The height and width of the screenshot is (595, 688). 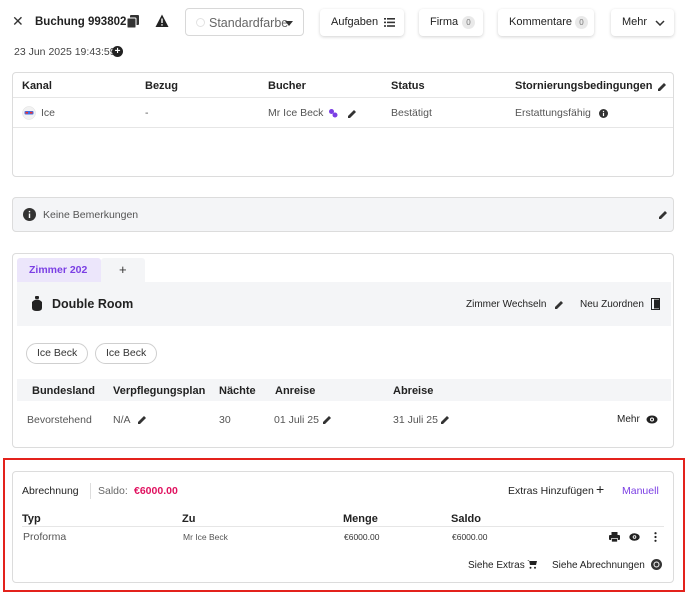 I want to click on header-booker: Bucher, so click(x=287, y=86).